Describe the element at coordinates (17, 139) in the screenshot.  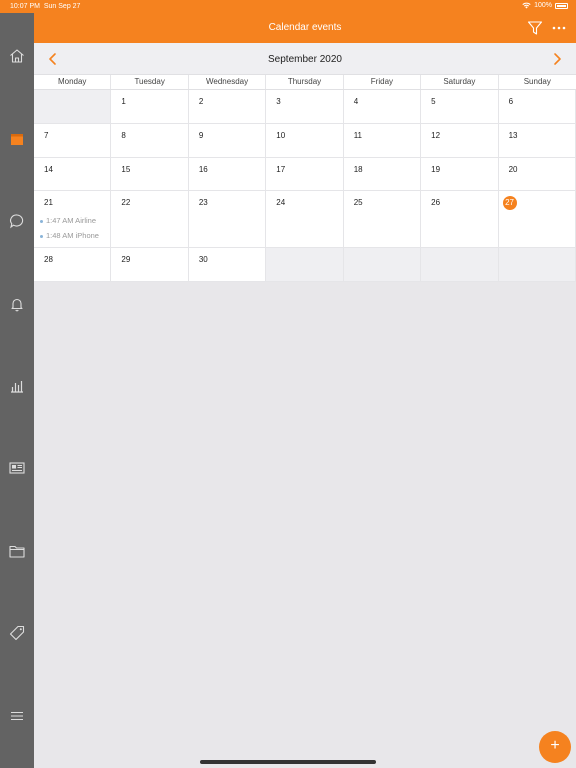
I see `calendar-icon` at that location.